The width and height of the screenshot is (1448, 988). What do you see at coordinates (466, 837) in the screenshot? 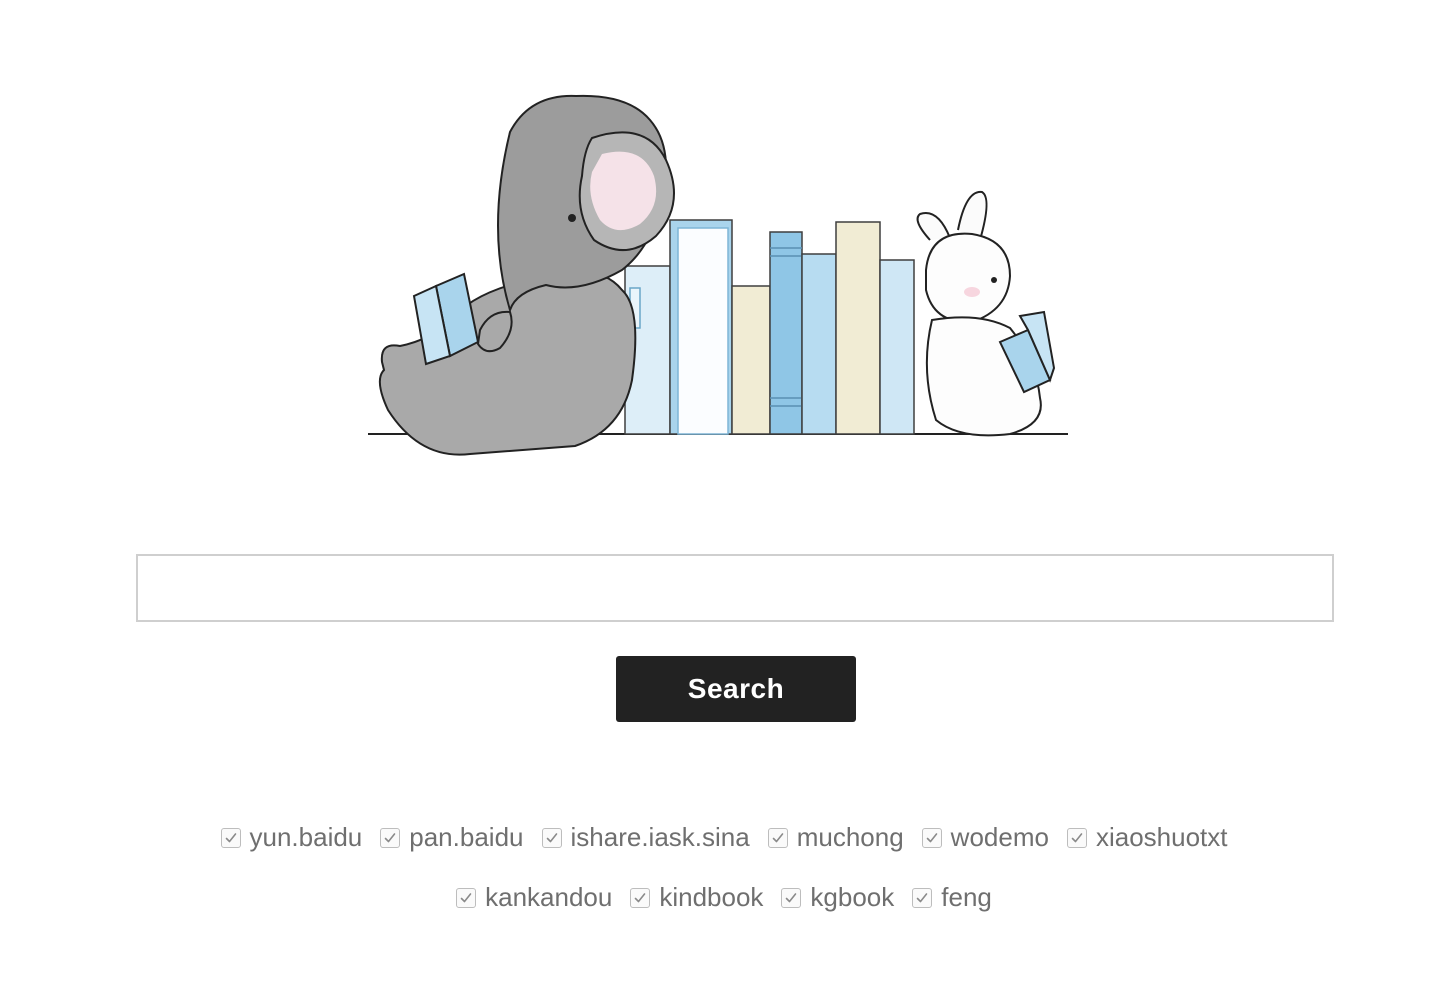
I see `source-label: pan.baidu` at bounding box center [466, 837].